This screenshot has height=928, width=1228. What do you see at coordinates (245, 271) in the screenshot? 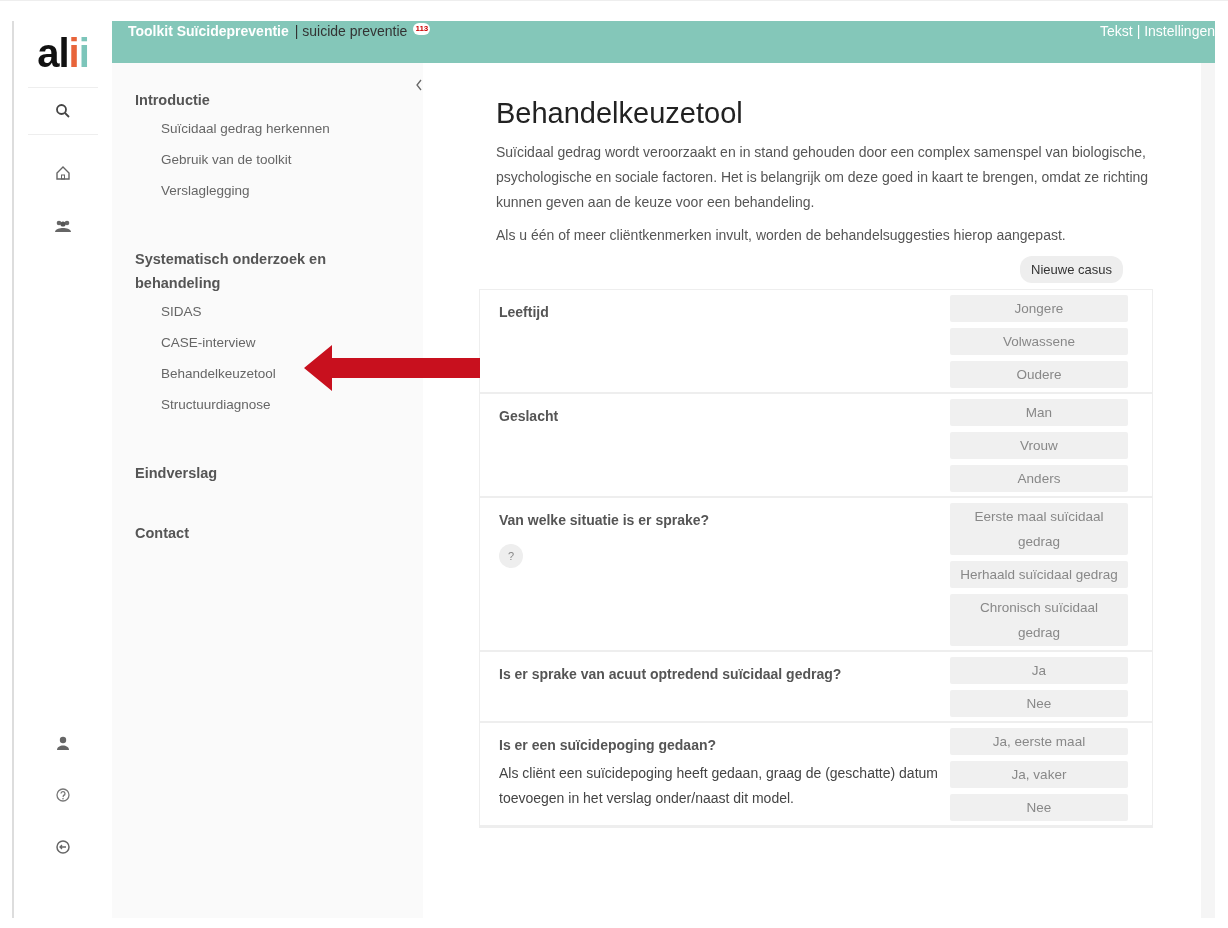
I see `sidebar-section: Systematisch onderzoek en behandeling` at bounding box center [245, 271].